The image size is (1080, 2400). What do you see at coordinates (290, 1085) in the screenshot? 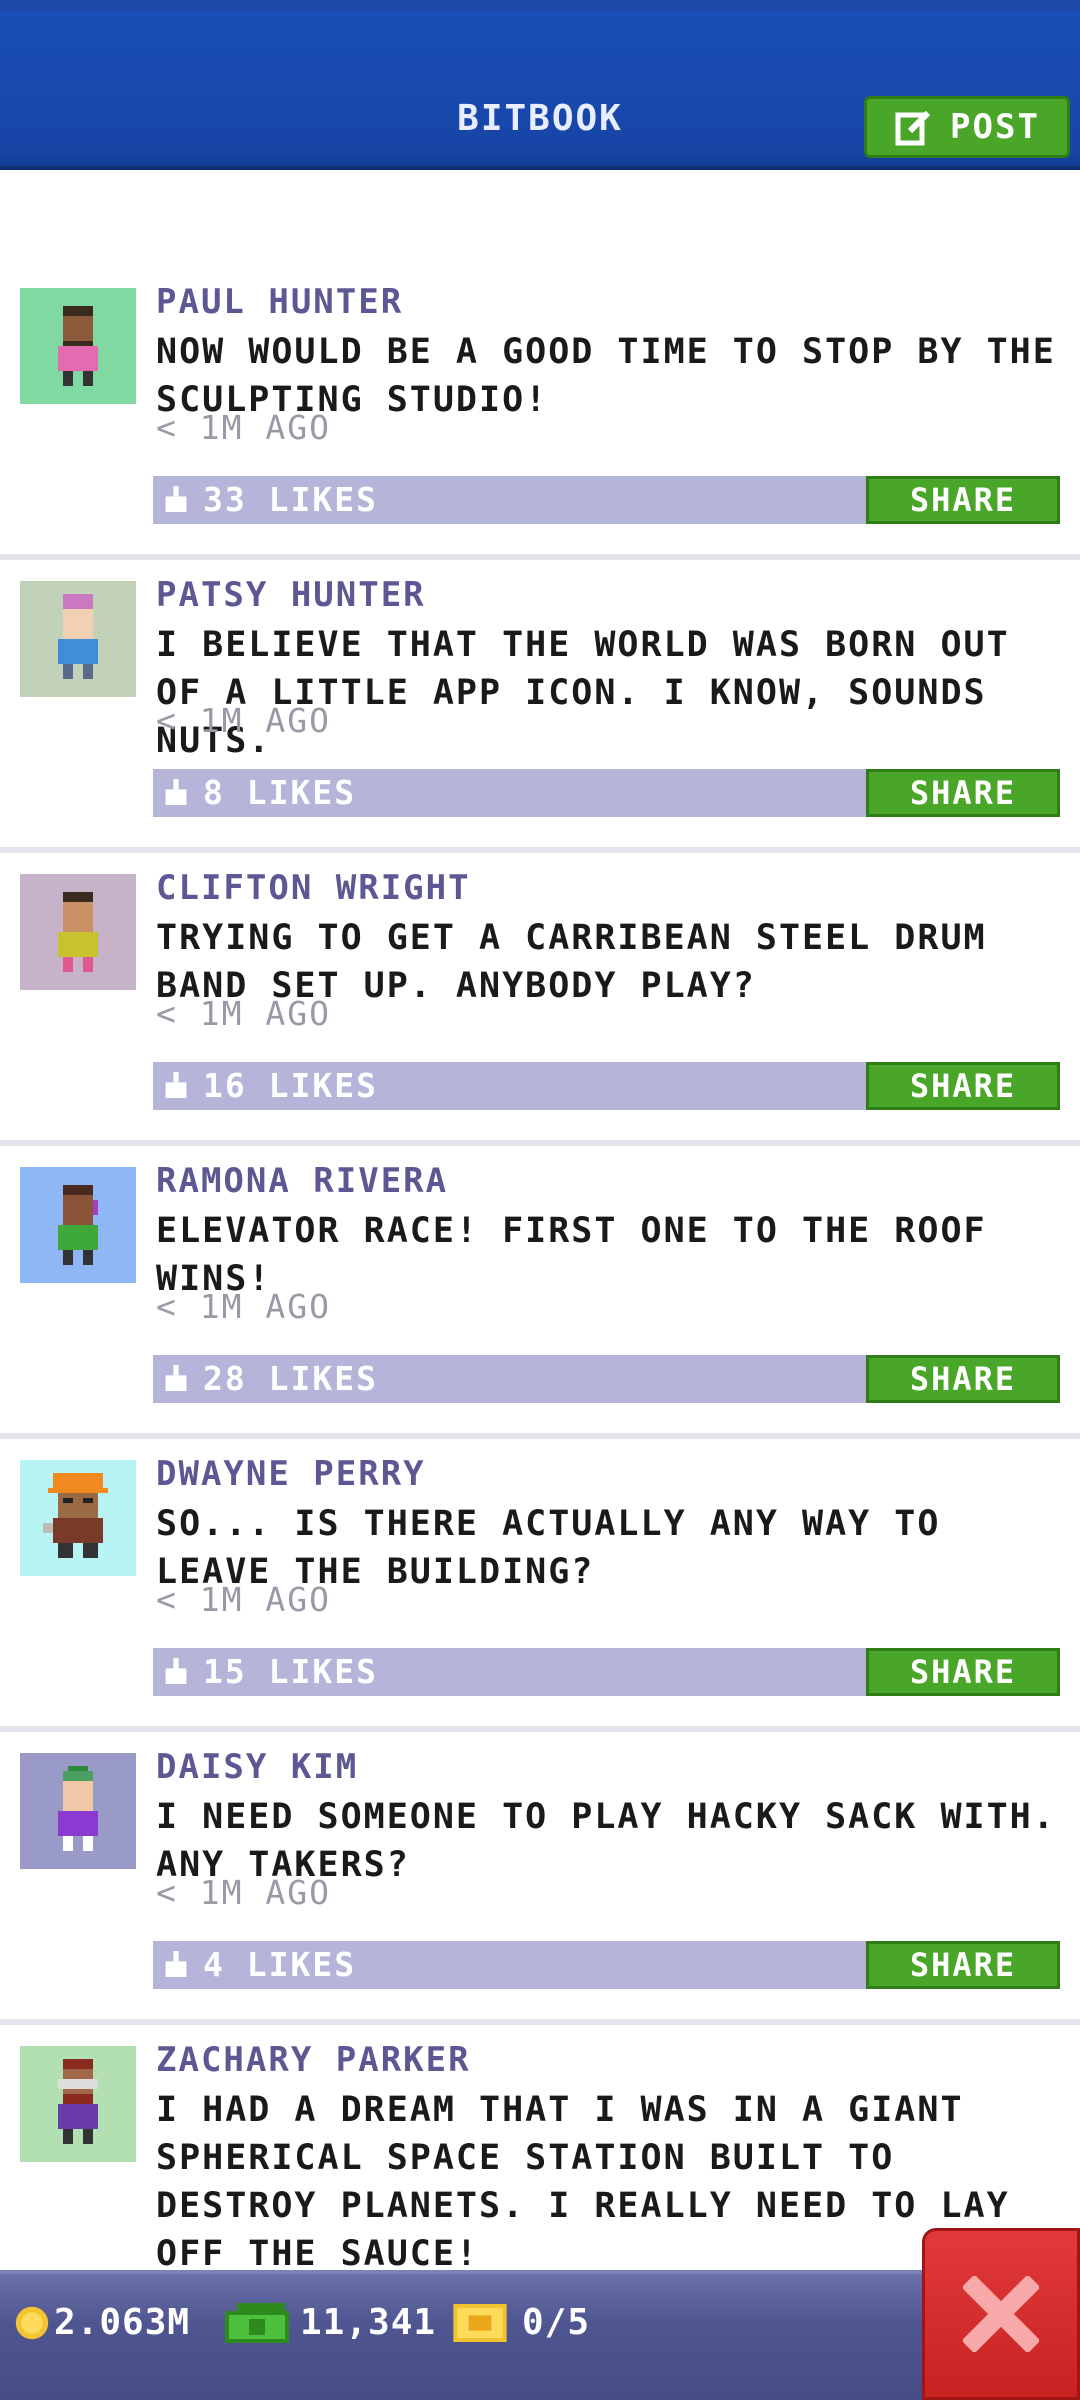
I see `likes-count: 16 LIKES` at bounding box center [290, 1085].